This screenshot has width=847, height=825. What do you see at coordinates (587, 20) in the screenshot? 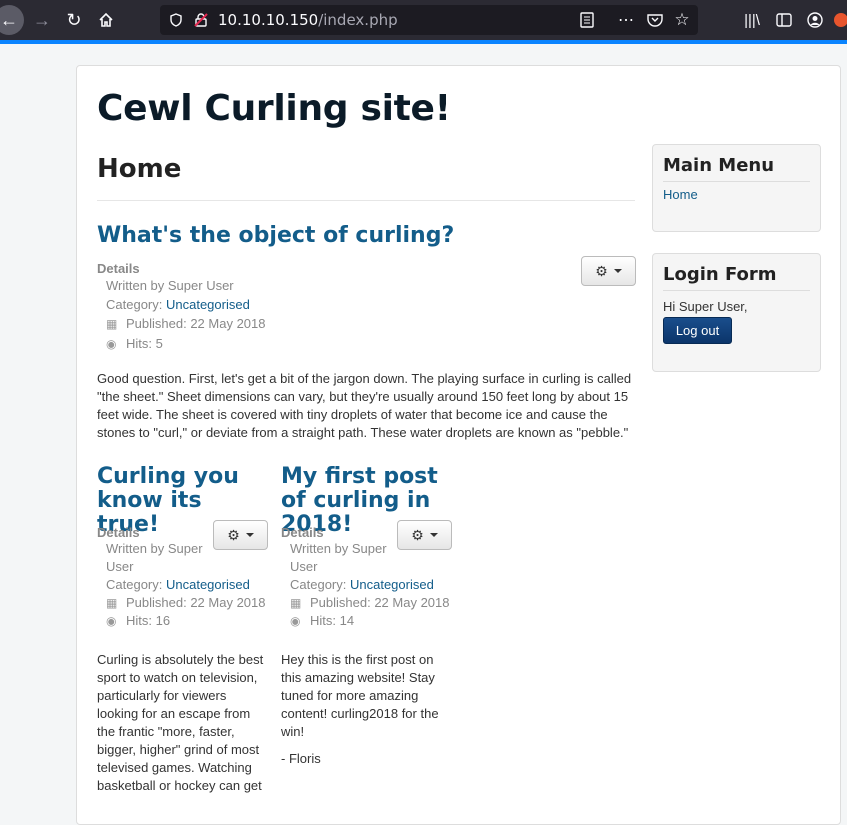
I see `reader-icon` at bounding box center [587, 20].